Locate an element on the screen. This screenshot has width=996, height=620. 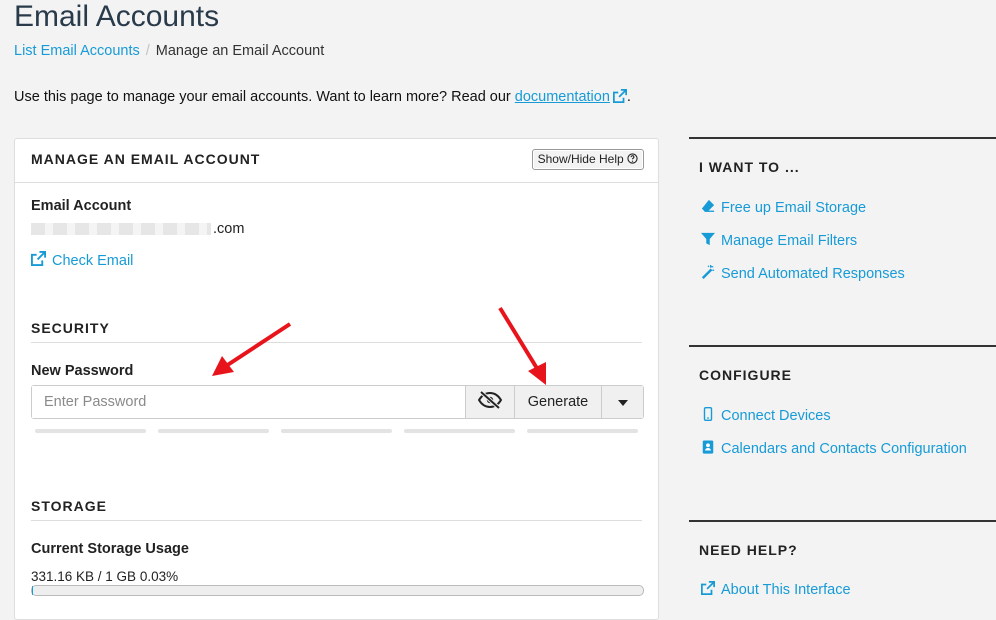
question-circle-icon is located at coordinates (632, 159).